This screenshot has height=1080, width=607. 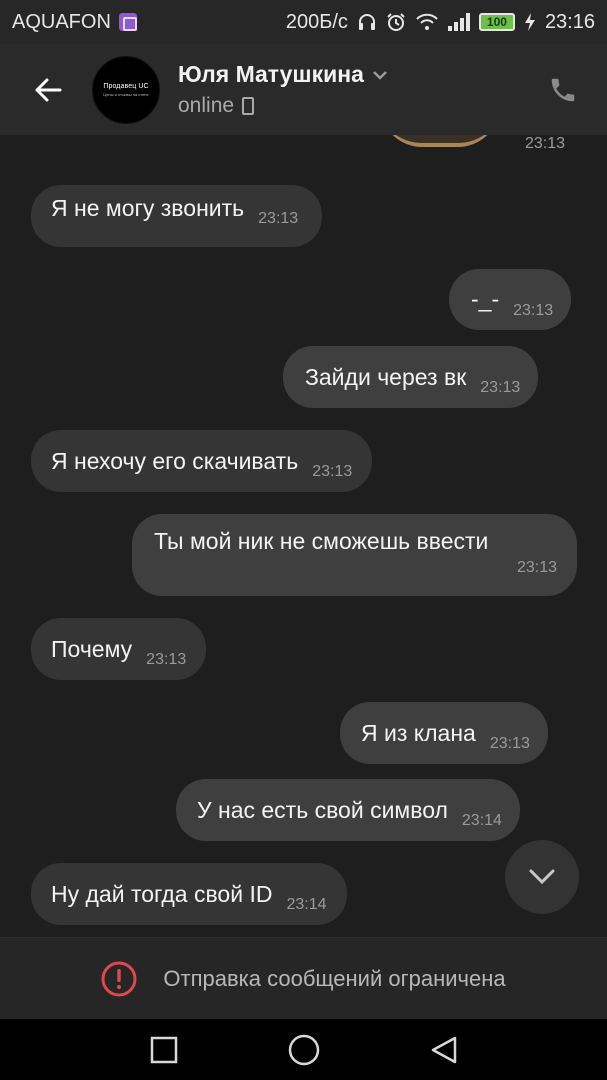 What do you see at coordinates (127, 22) in the screenshot?
I see `gallery-notification-icon` at bounding box center [127, 22].